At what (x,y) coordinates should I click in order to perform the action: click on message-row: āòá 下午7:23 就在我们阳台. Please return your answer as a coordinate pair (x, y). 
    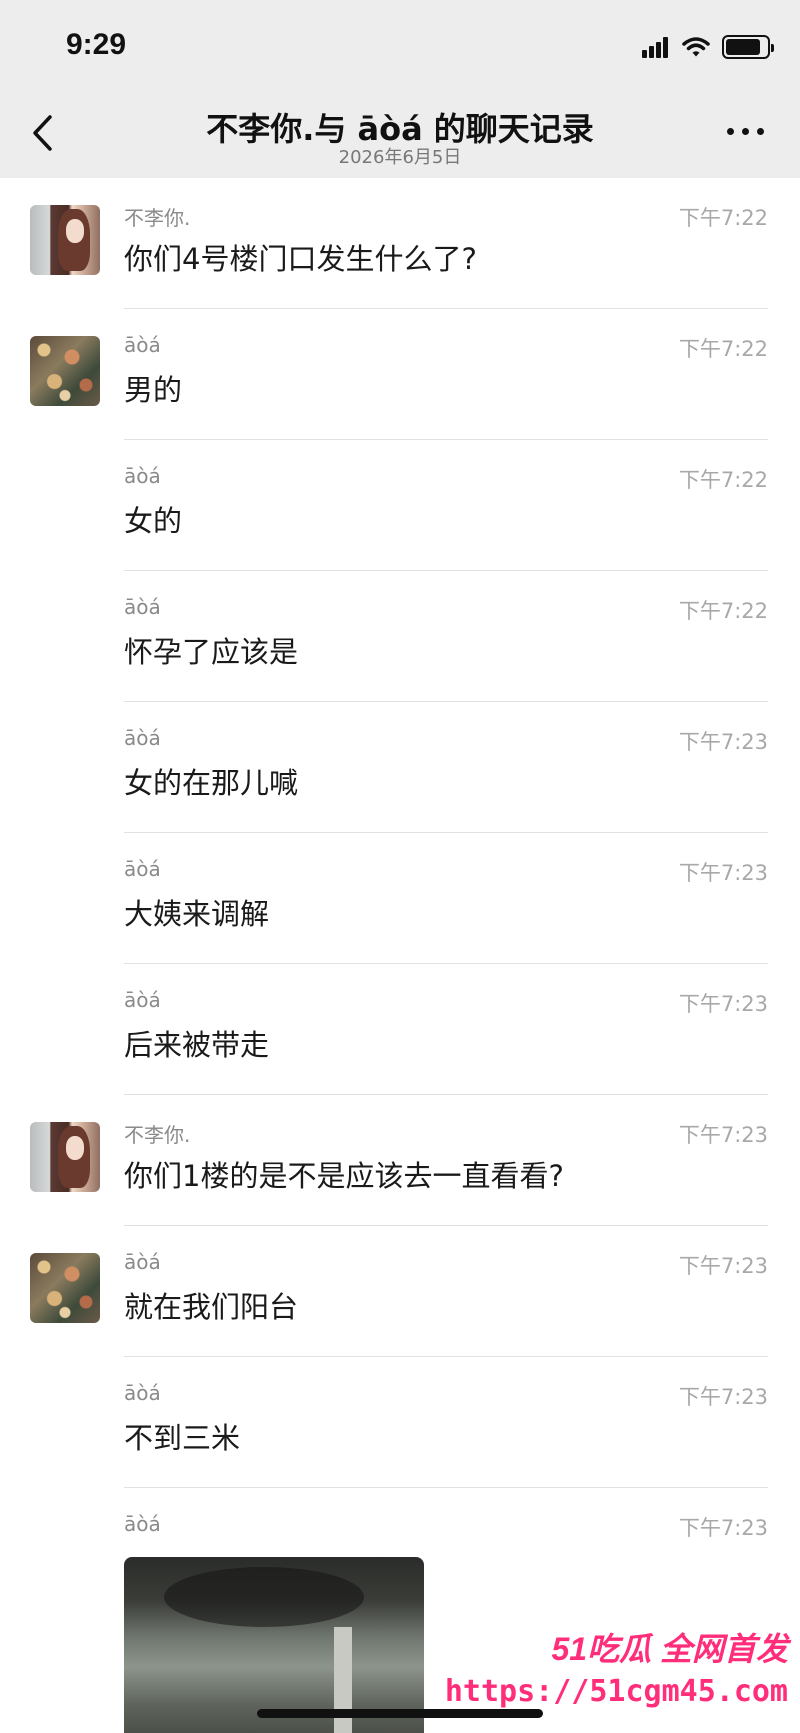
    Looking at the image, I should click on (400, 1291).